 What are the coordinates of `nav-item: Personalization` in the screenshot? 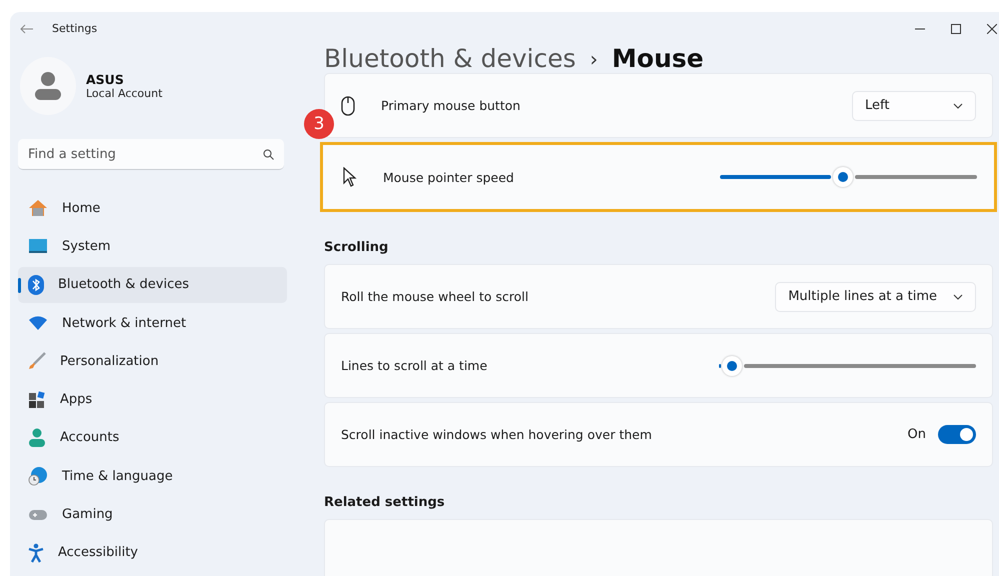 It's located at (152, 361).